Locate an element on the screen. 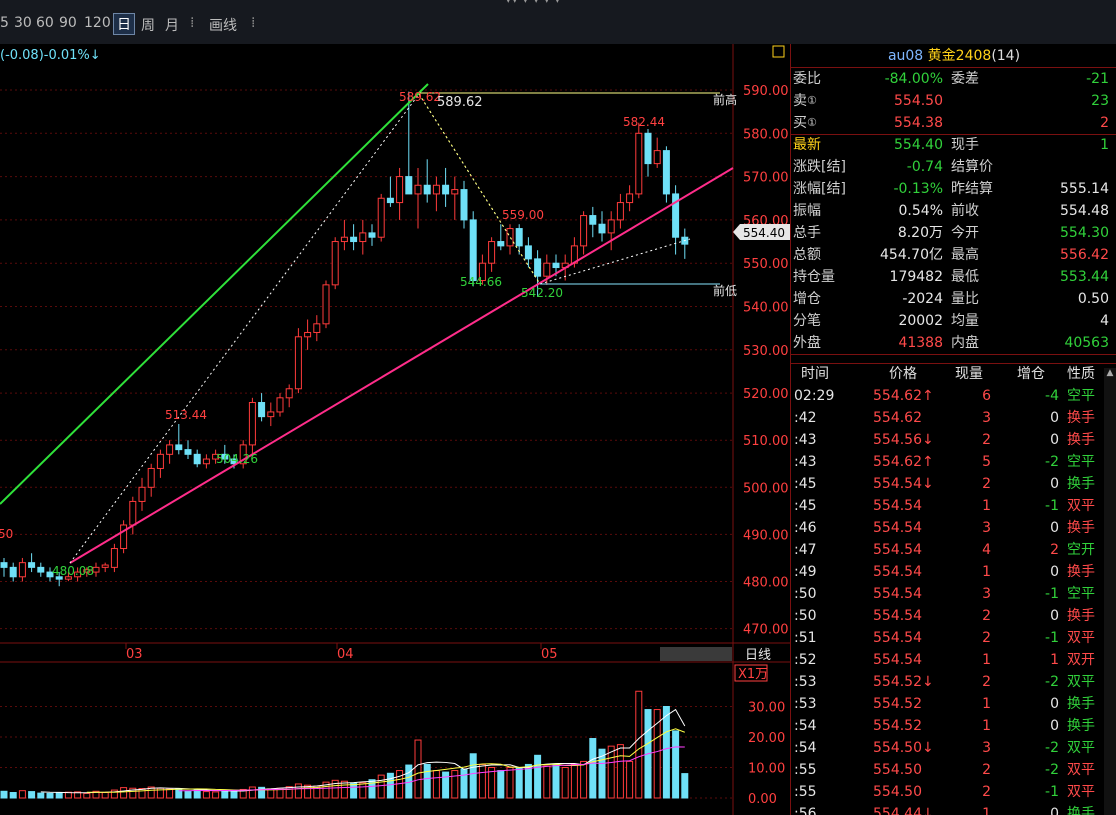  tick-volume: 5 is located at coordinates (986, 462).